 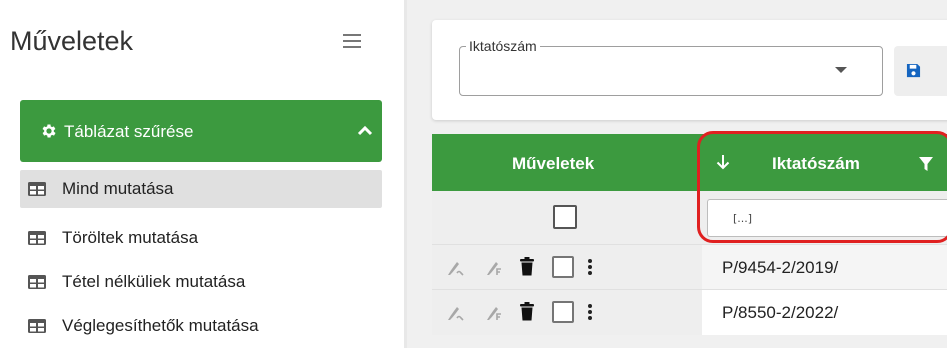 What do you see at coordinates (841, 70) in the screenshot?
I see `caret-down-icon` at bounding box center [841, 70].